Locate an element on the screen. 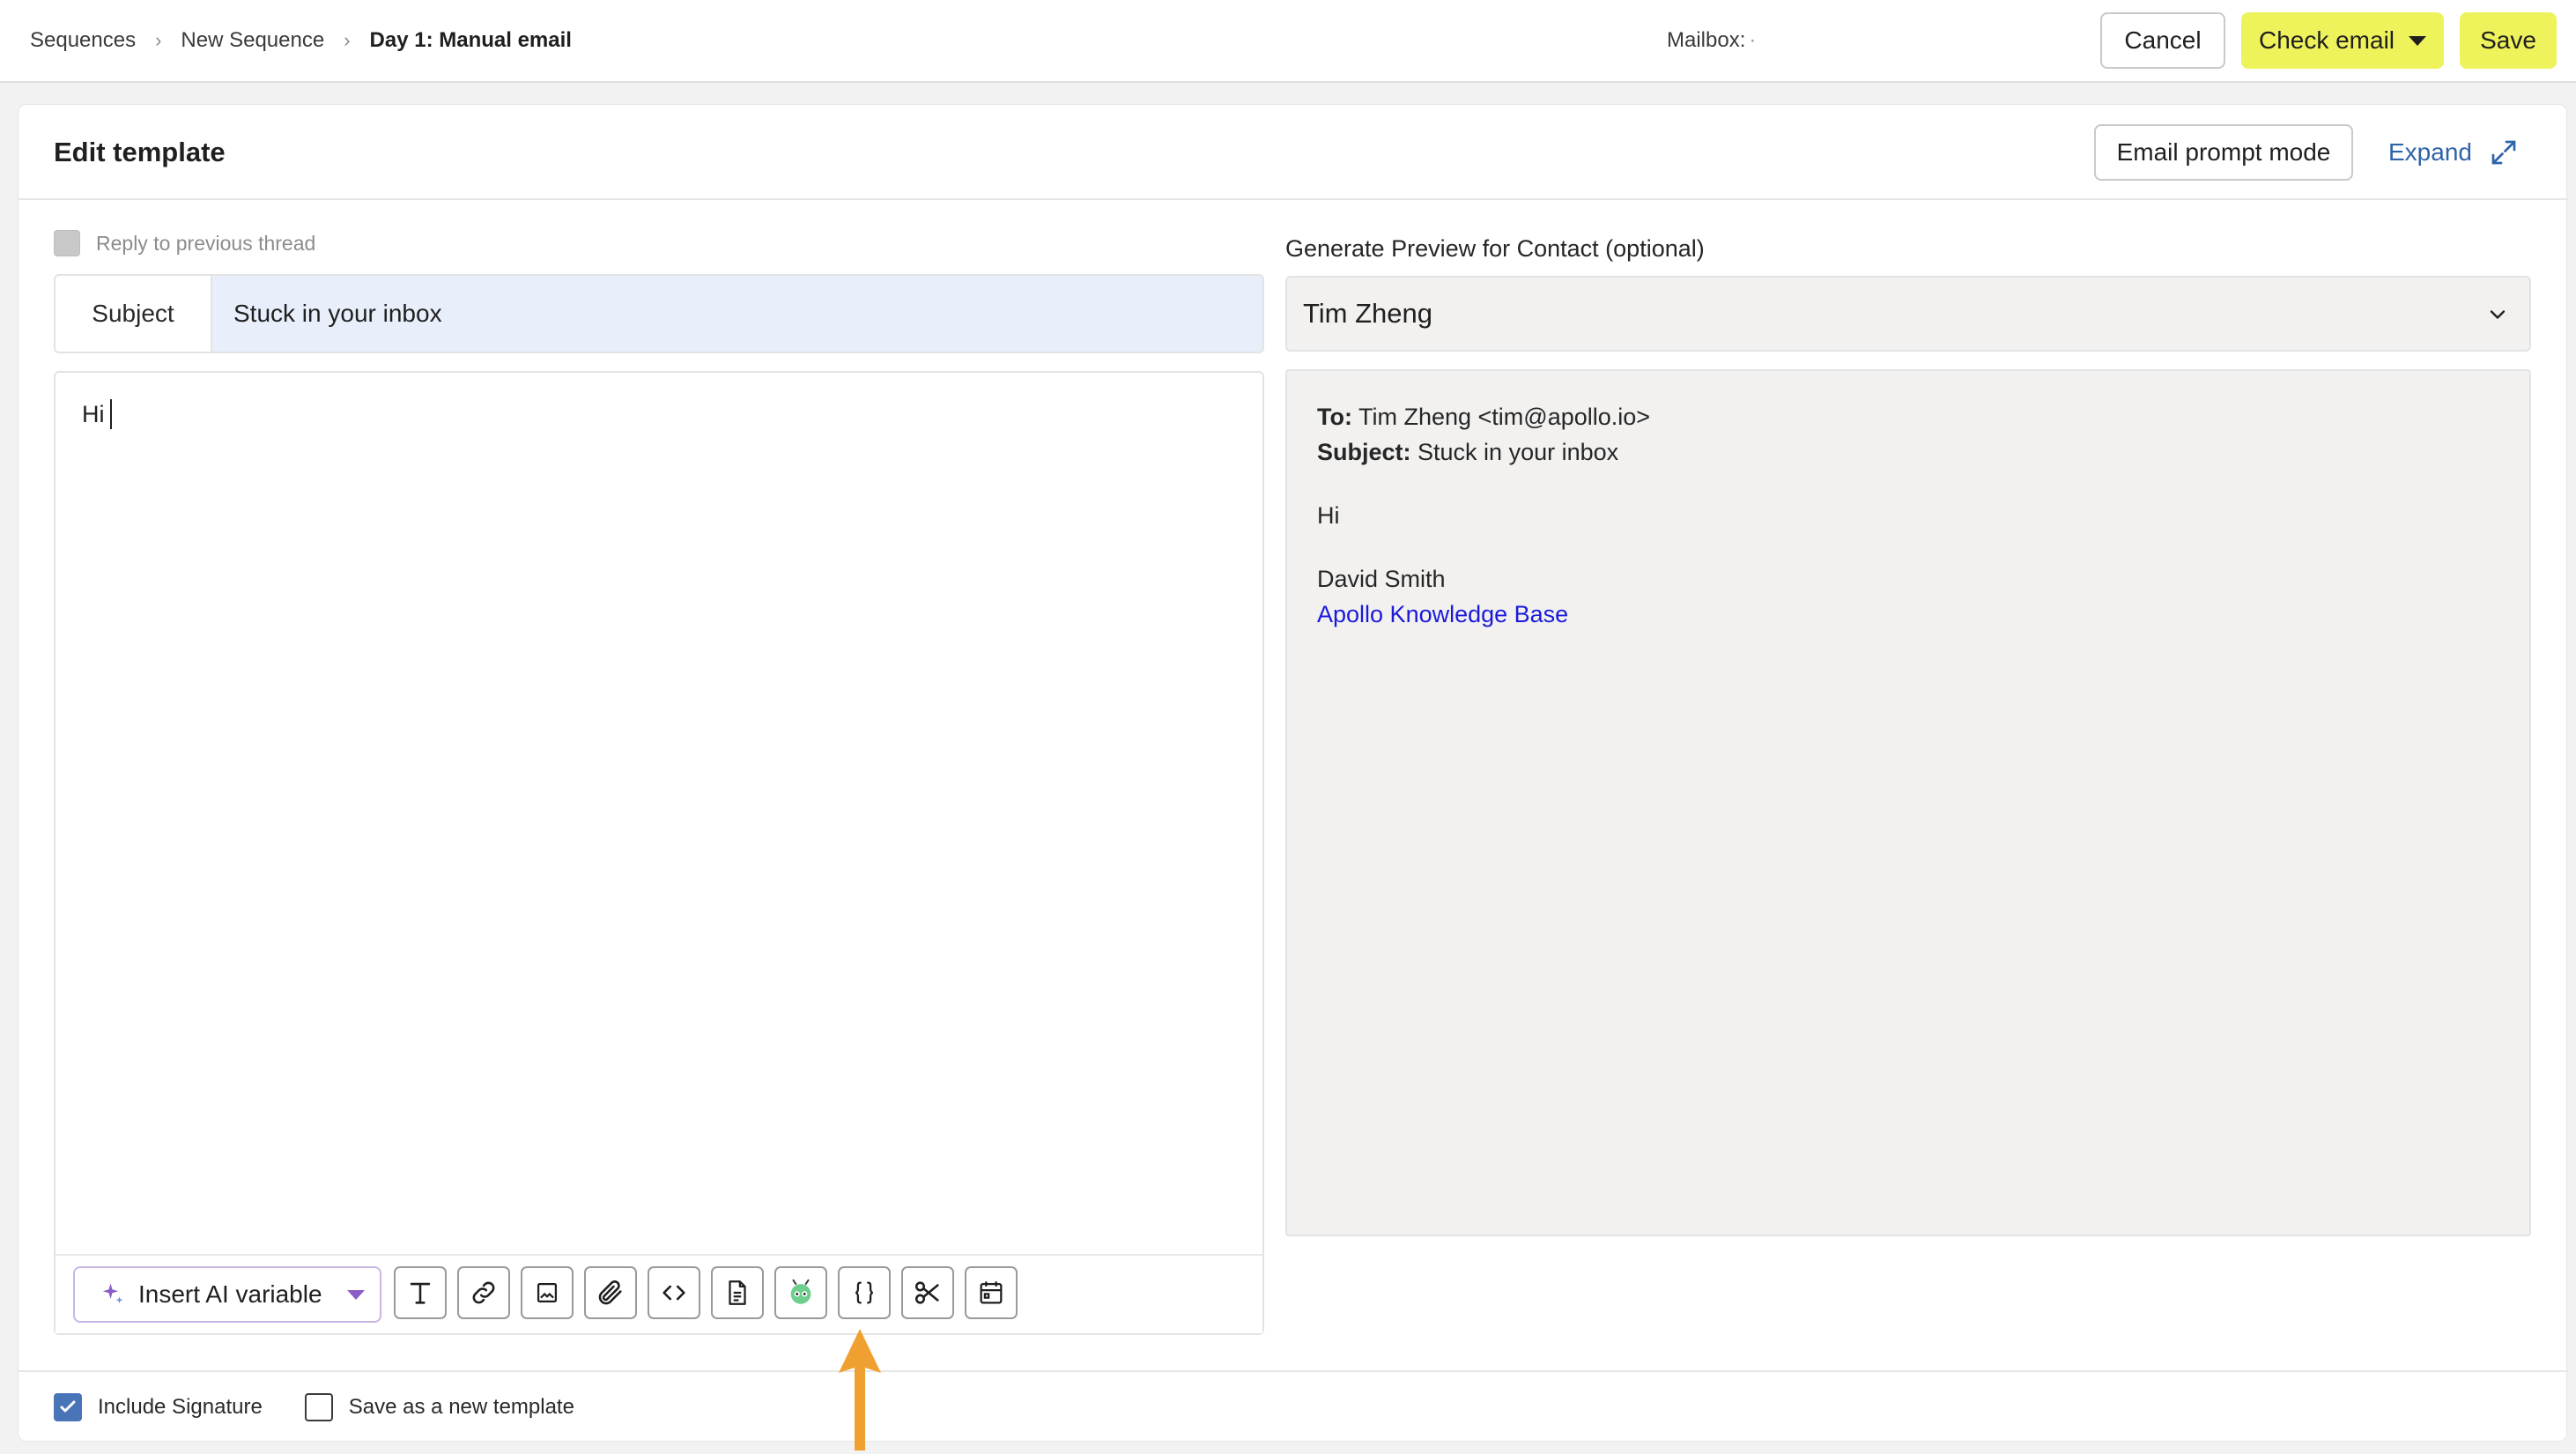 This screenshot has width=2576, height=1454. insert-ai-variable-label: Insert AI variable is located at coordinates (230, 1294).